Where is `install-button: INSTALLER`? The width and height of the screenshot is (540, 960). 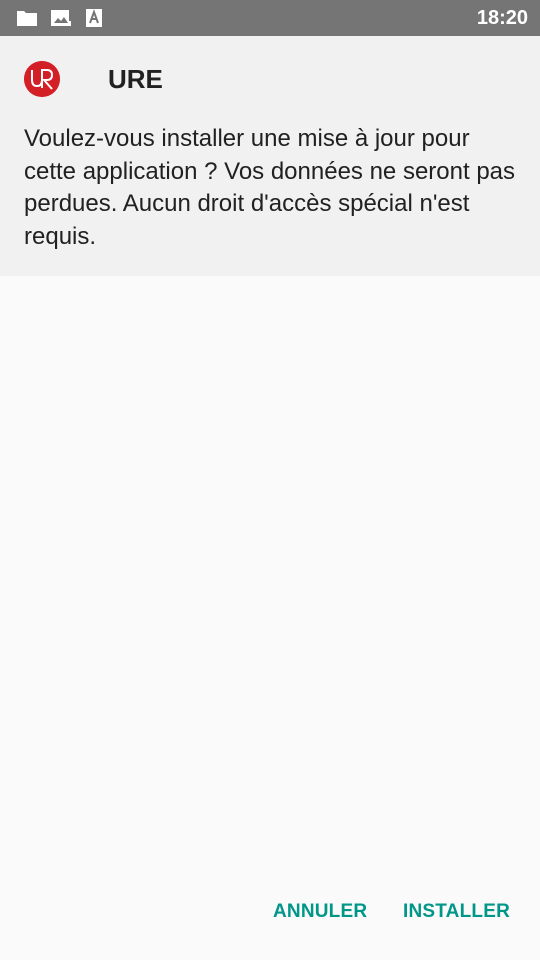
install-button: INSTALLER is located at coordinates (456, 912).